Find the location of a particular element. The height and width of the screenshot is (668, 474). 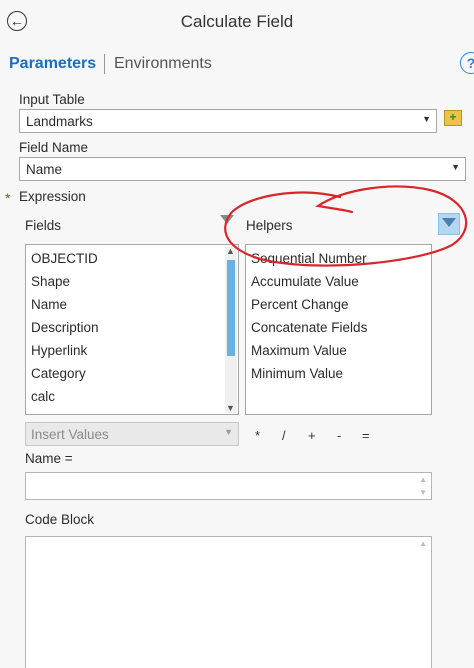

red-annotation-circle is located at coordinates (346, 226).